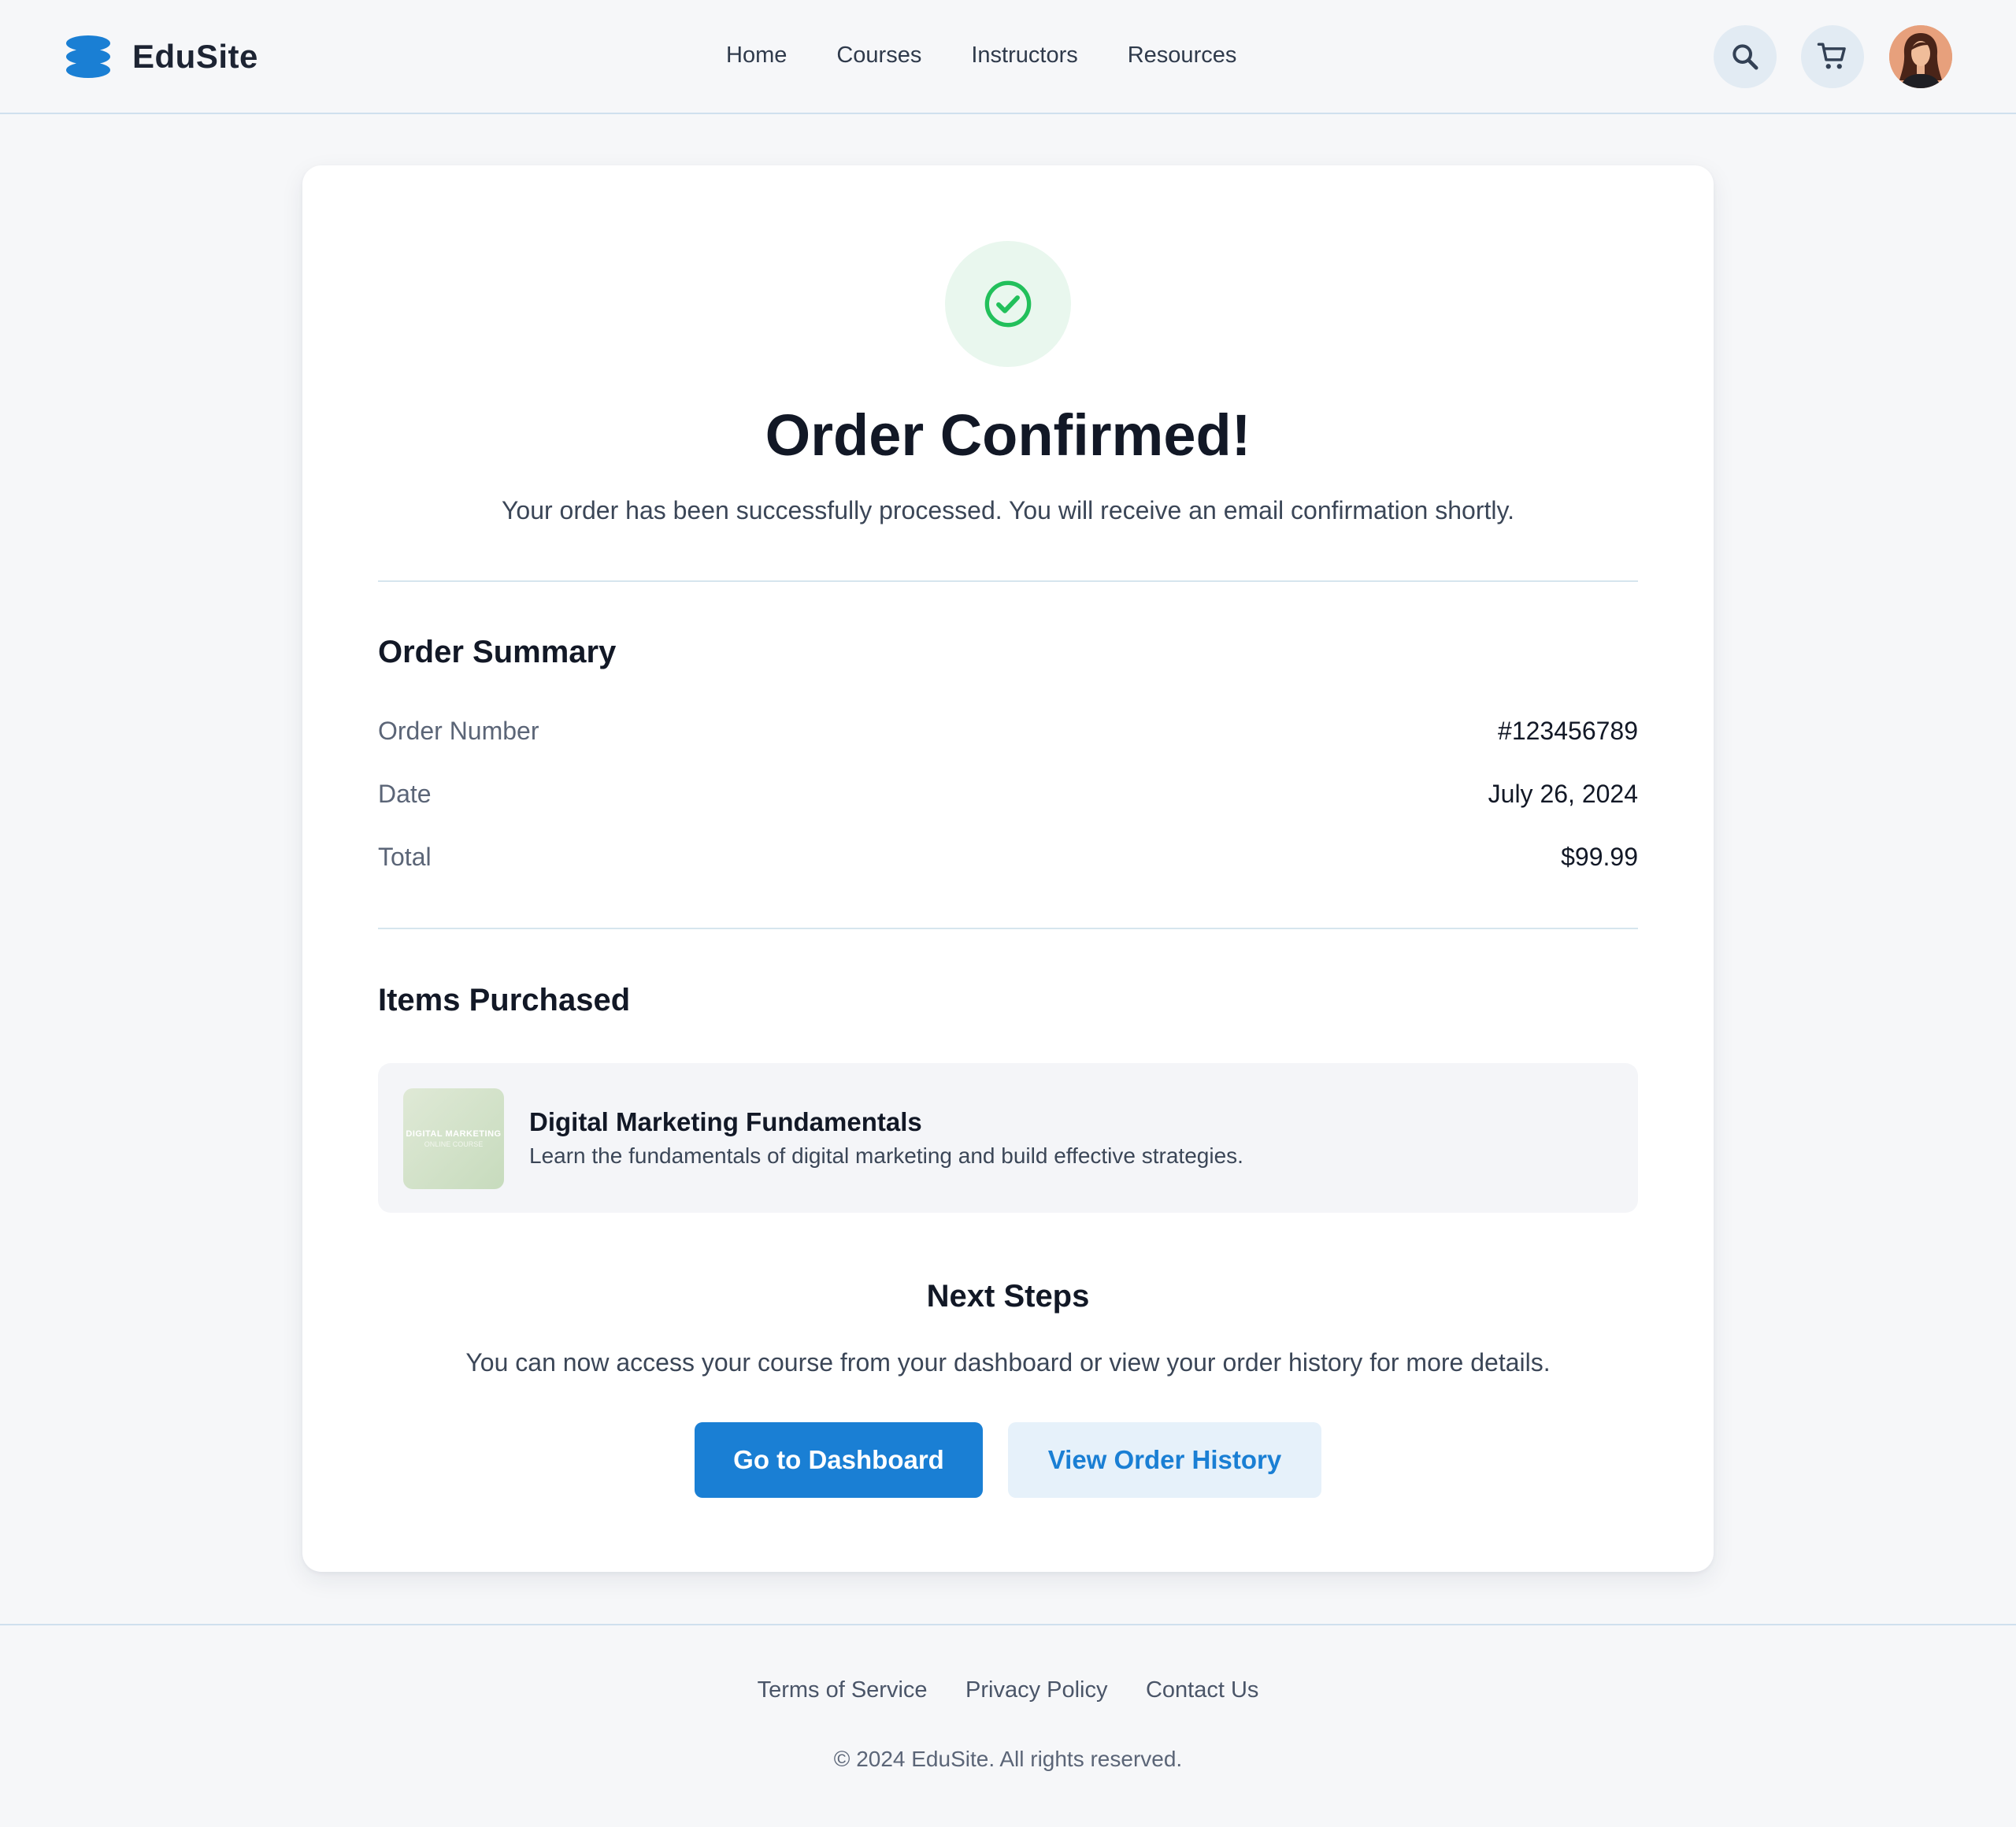  What do you see at coordinates (1008, 860) in the screenshot?
I see `summary-row-total: Total $99.99` at bounding box center [1008, 860].